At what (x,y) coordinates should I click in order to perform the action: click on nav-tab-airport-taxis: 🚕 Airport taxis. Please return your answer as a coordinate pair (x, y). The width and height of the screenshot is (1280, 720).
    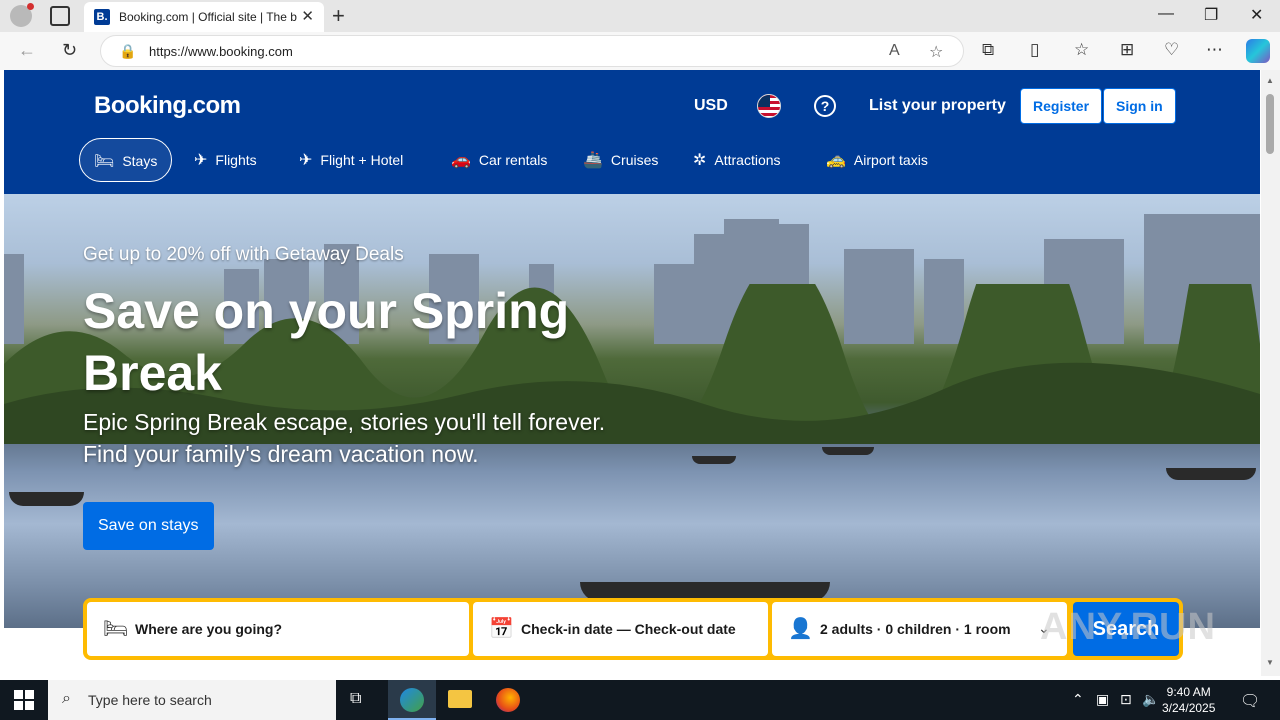
    Looking at the image, I should click on (877, 160).